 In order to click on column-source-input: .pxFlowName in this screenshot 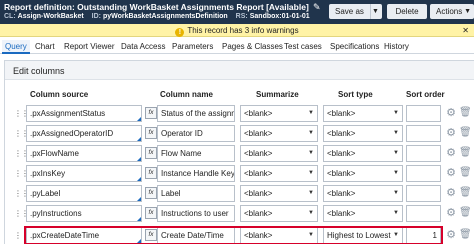, I will do `click(84, 153)`.